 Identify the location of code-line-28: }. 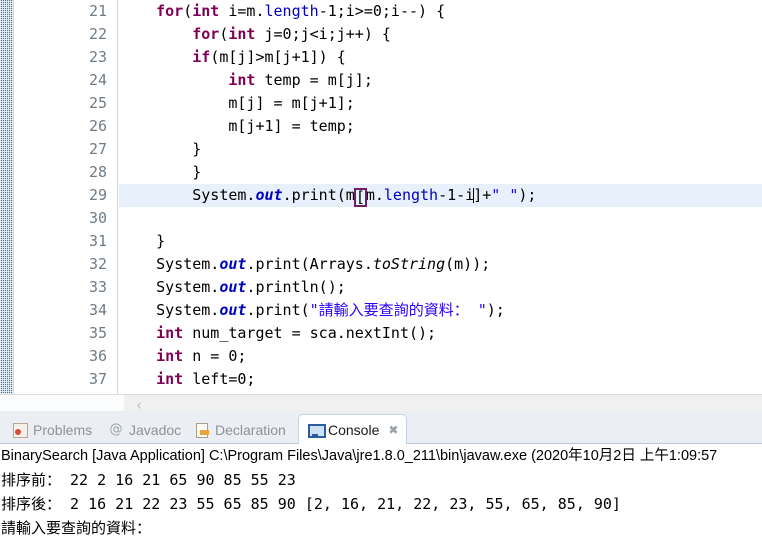
(440, 172).